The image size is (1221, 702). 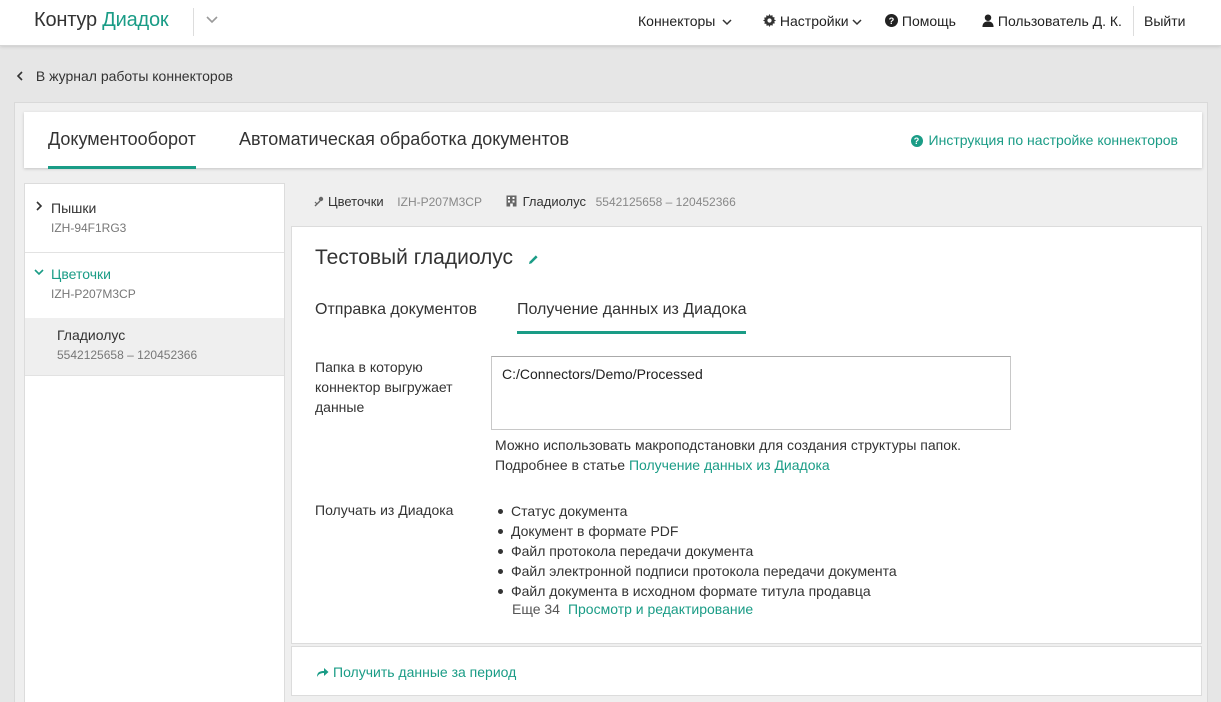 What do you see at coordinates (769, 20) in the screenshot?
I see `gear-icon` at bounding box center [769, 20].